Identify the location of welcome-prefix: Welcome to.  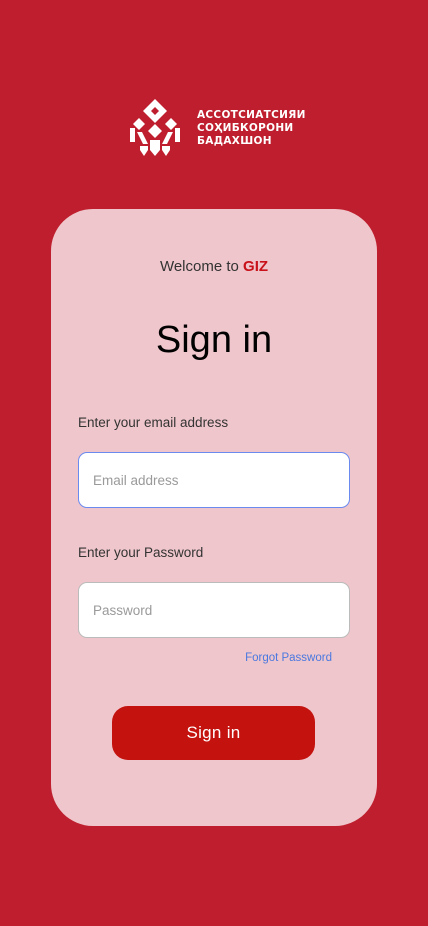
(199, 266).